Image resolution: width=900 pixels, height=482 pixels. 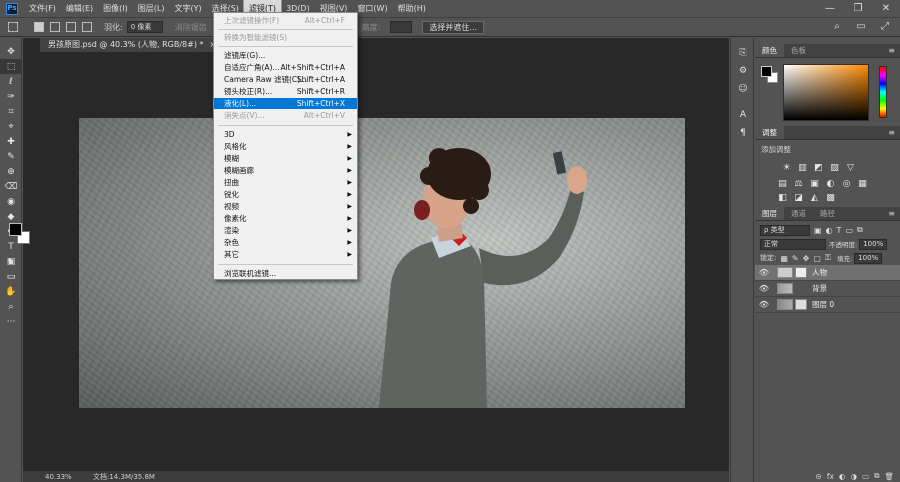 What do you see at coordinates (11, 66) in the screenshot?
I see `marquee-tool-icon: ⬚` at bounding box center [11, 66].